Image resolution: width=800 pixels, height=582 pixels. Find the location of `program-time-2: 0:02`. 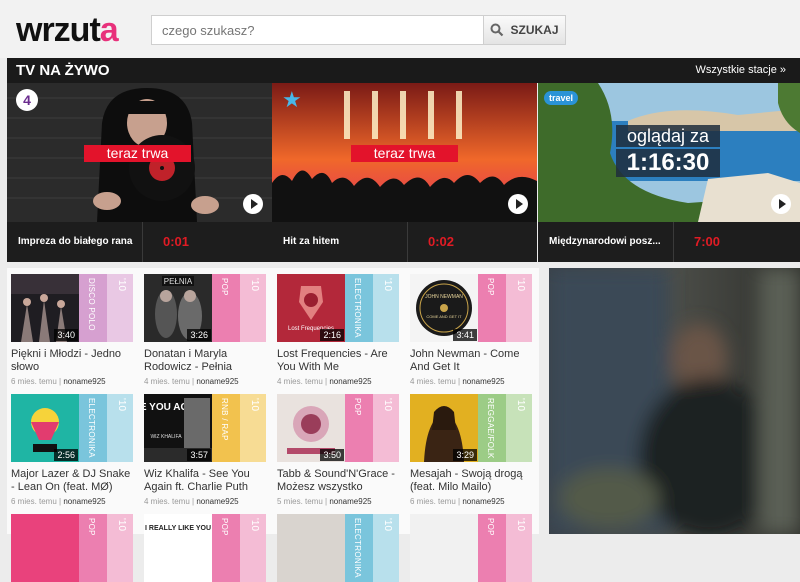

program-time-2: 0:02 is located at coordinates (441, 241).